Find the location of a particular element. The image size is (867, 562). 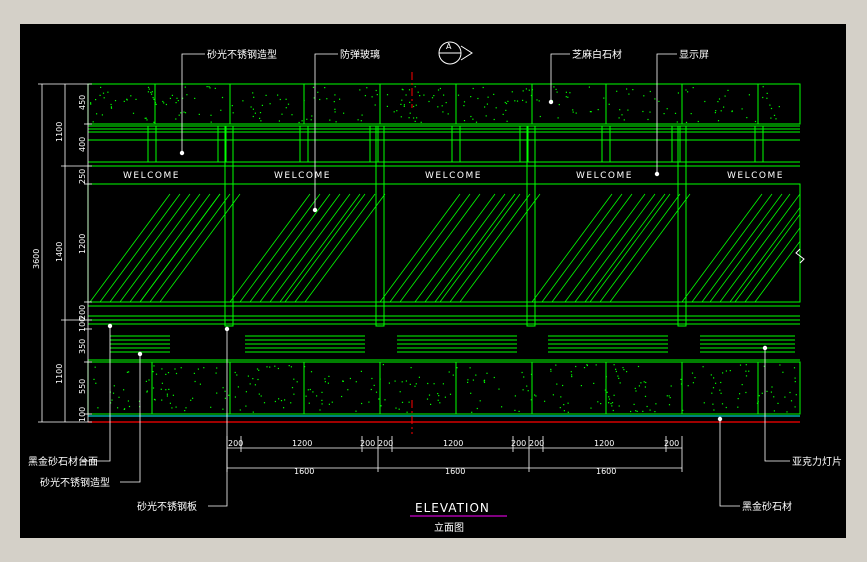

acrylic-light-band is located at coordinates (444, 348).